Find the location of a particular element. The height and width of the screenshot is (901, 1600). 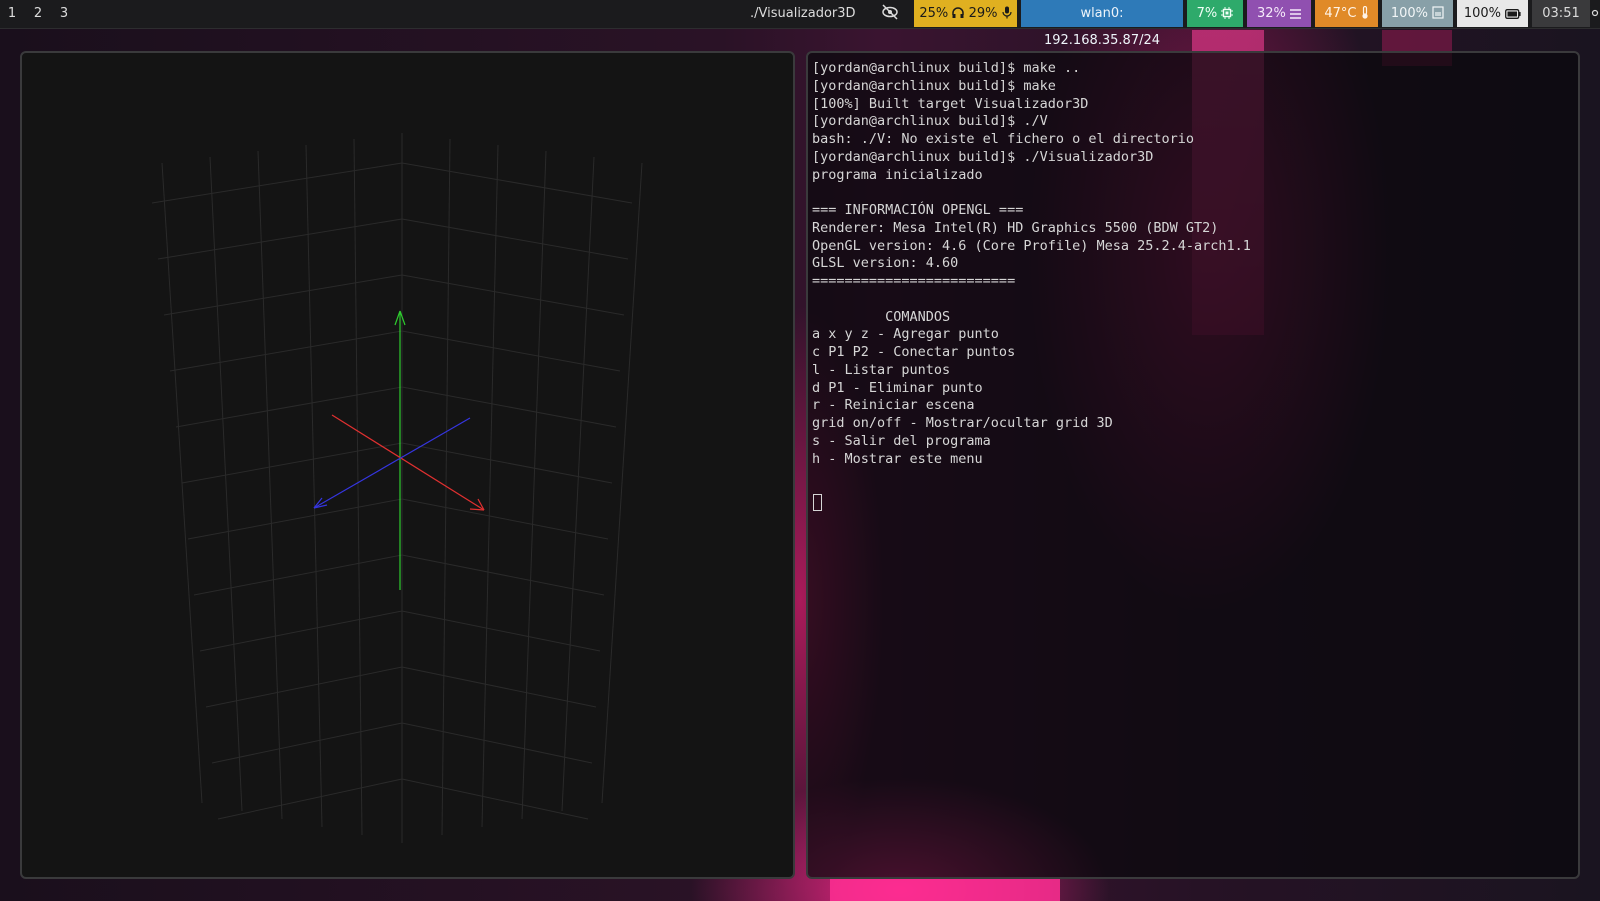

memory-usage: 32% is located at coordinates (1271, 13).